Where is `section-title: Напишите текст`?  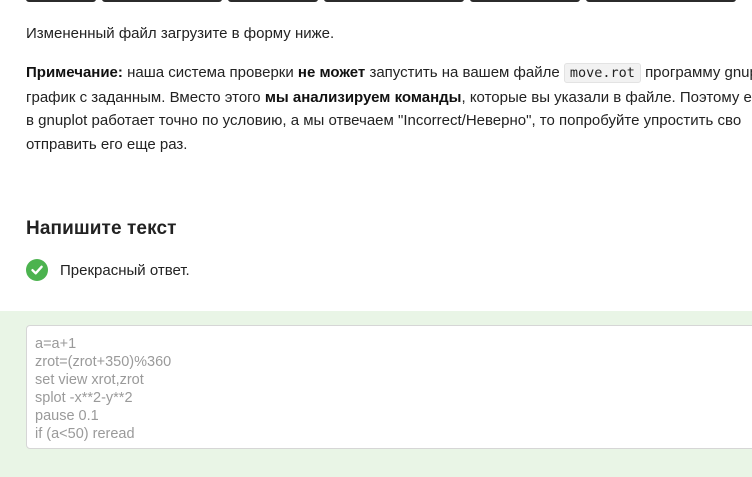 section-title: Напишите текст is located at coordinates (101, 228).